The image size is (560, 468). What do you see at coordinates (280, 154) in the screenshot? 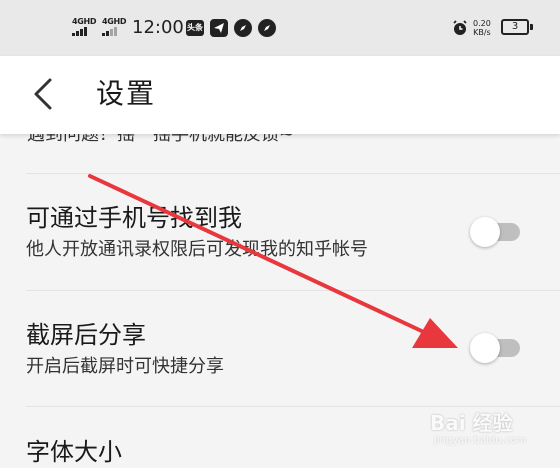
I see `shake-feedback-row: 遇到问题？摇一摇手机就能反馈~` at bounding box center [280, 154].